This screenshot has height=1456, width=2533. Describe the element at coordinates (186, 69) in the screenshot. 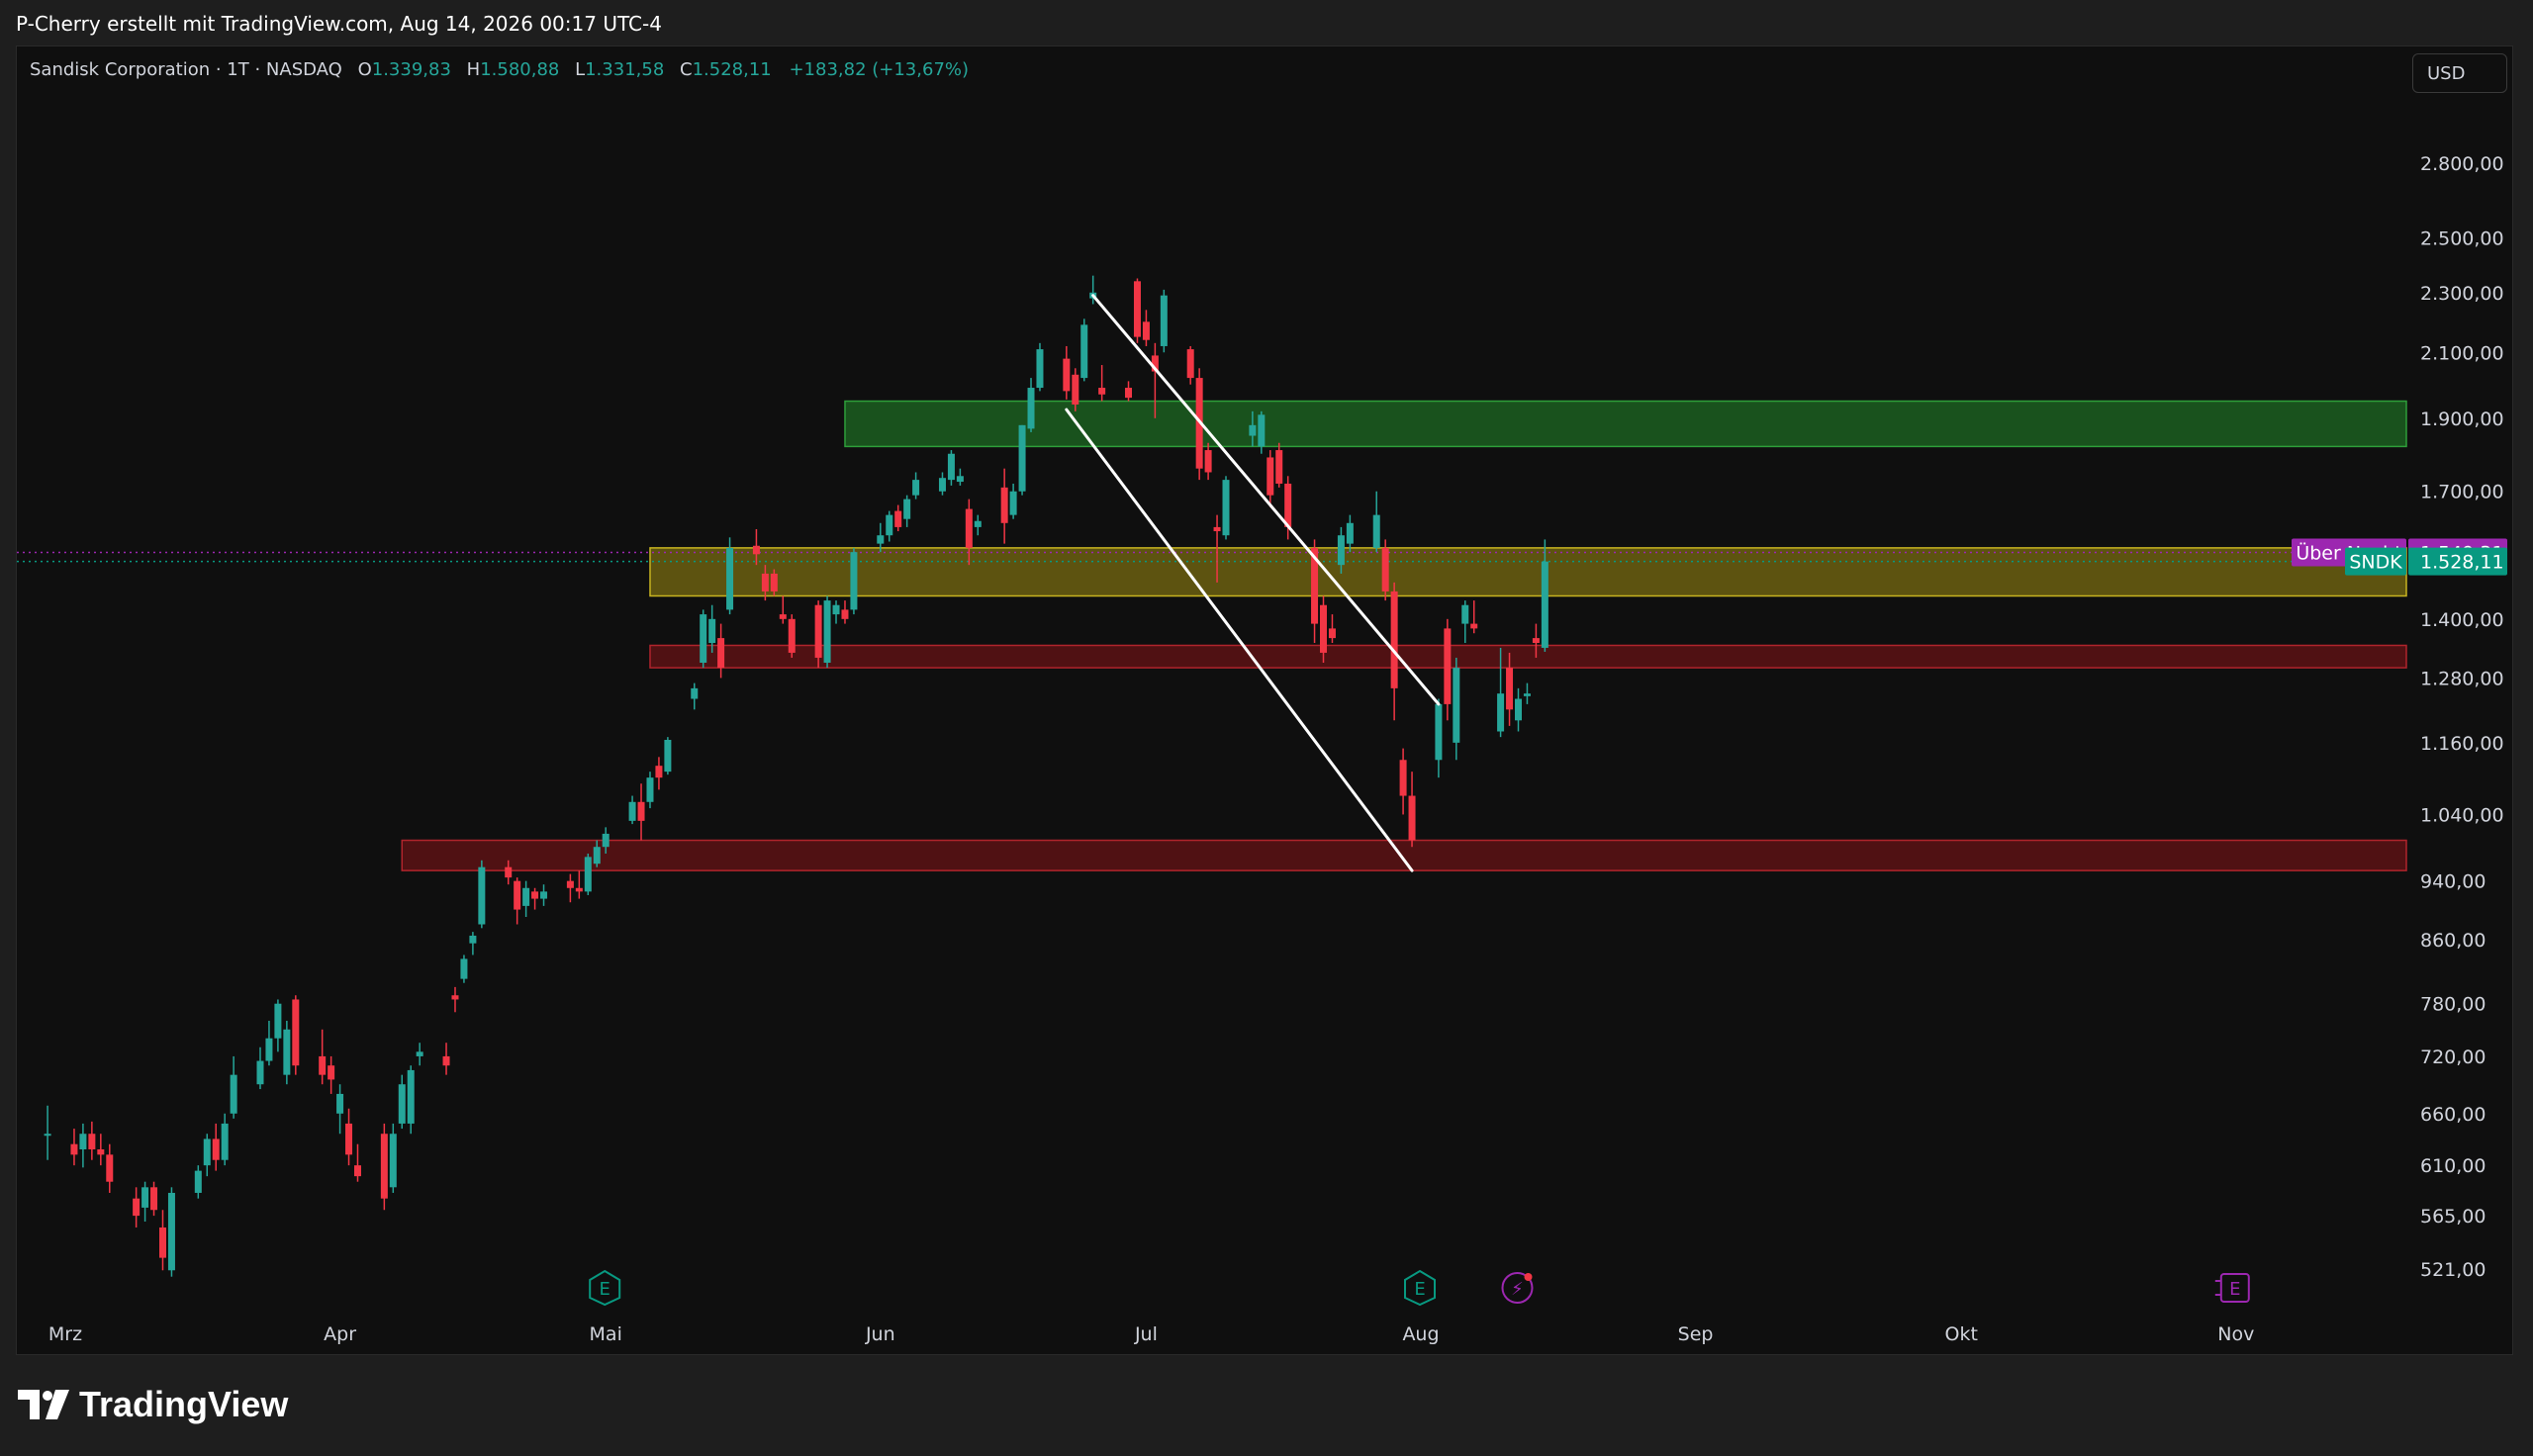

I see `symbol-description: Sandisk Corporation · 1T · NASDAQ` at that location.